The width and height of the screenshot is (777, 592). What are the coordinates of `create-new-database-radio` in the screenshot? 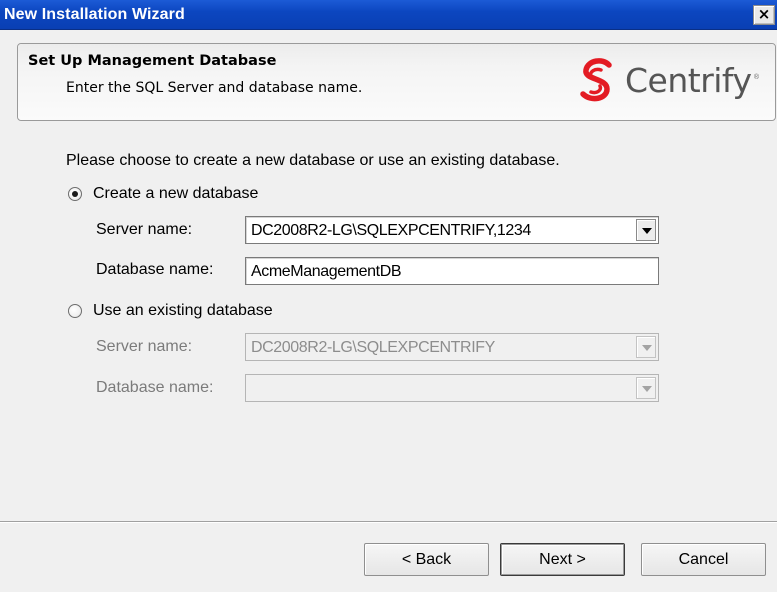 It's located at (75, 194).